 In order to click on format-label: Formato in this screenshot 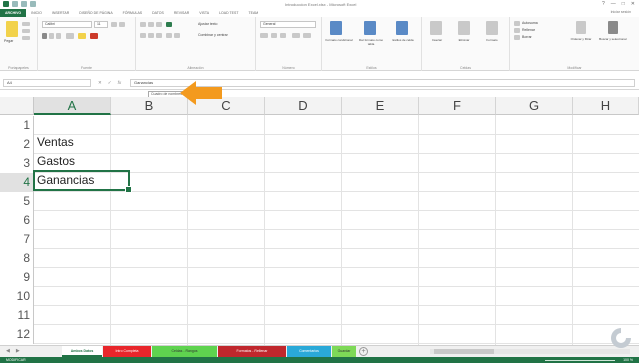, I will do `click(492, 40)`.